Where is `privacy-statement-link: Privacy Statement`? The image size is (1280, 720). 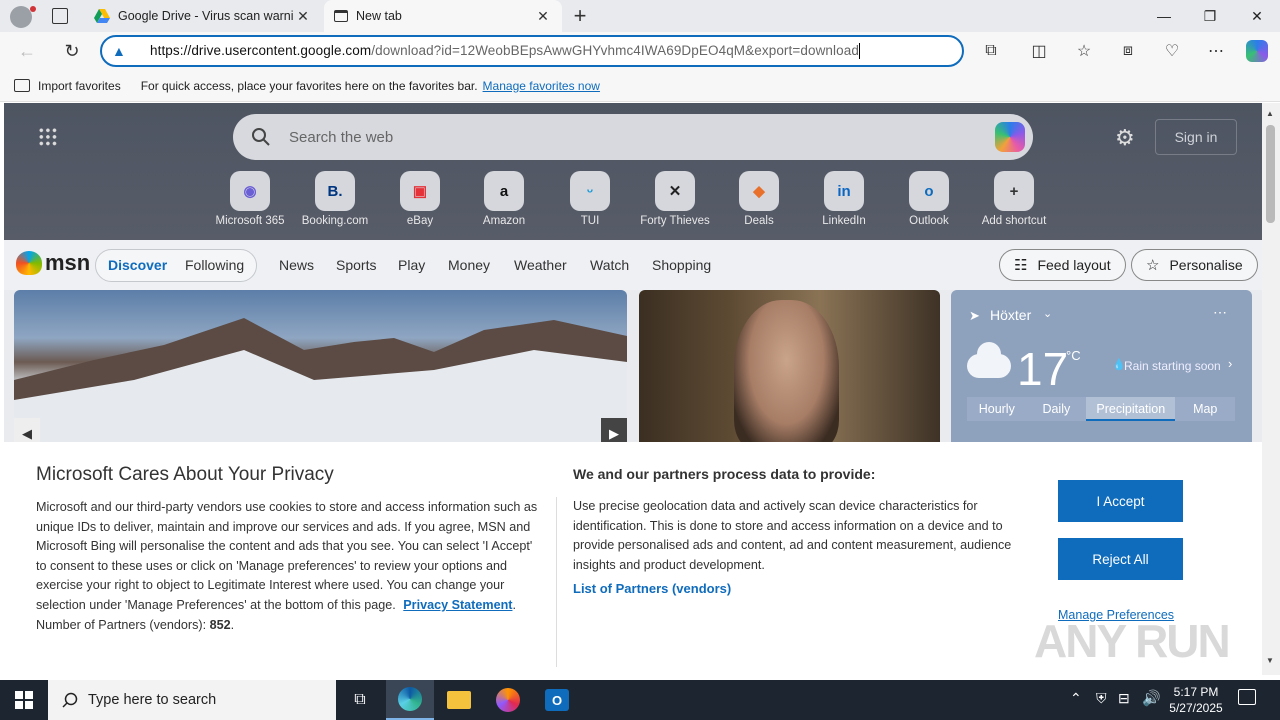 privacy-statement-link: Privacy Statement is located at coordinates (457, 605).